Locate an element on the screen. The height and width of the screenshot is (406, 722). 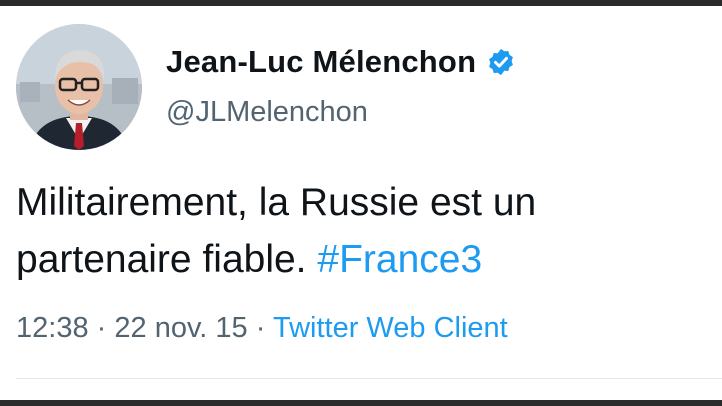
tweet-client-link: Twitter Web Client is located at coordinates (390, 328).